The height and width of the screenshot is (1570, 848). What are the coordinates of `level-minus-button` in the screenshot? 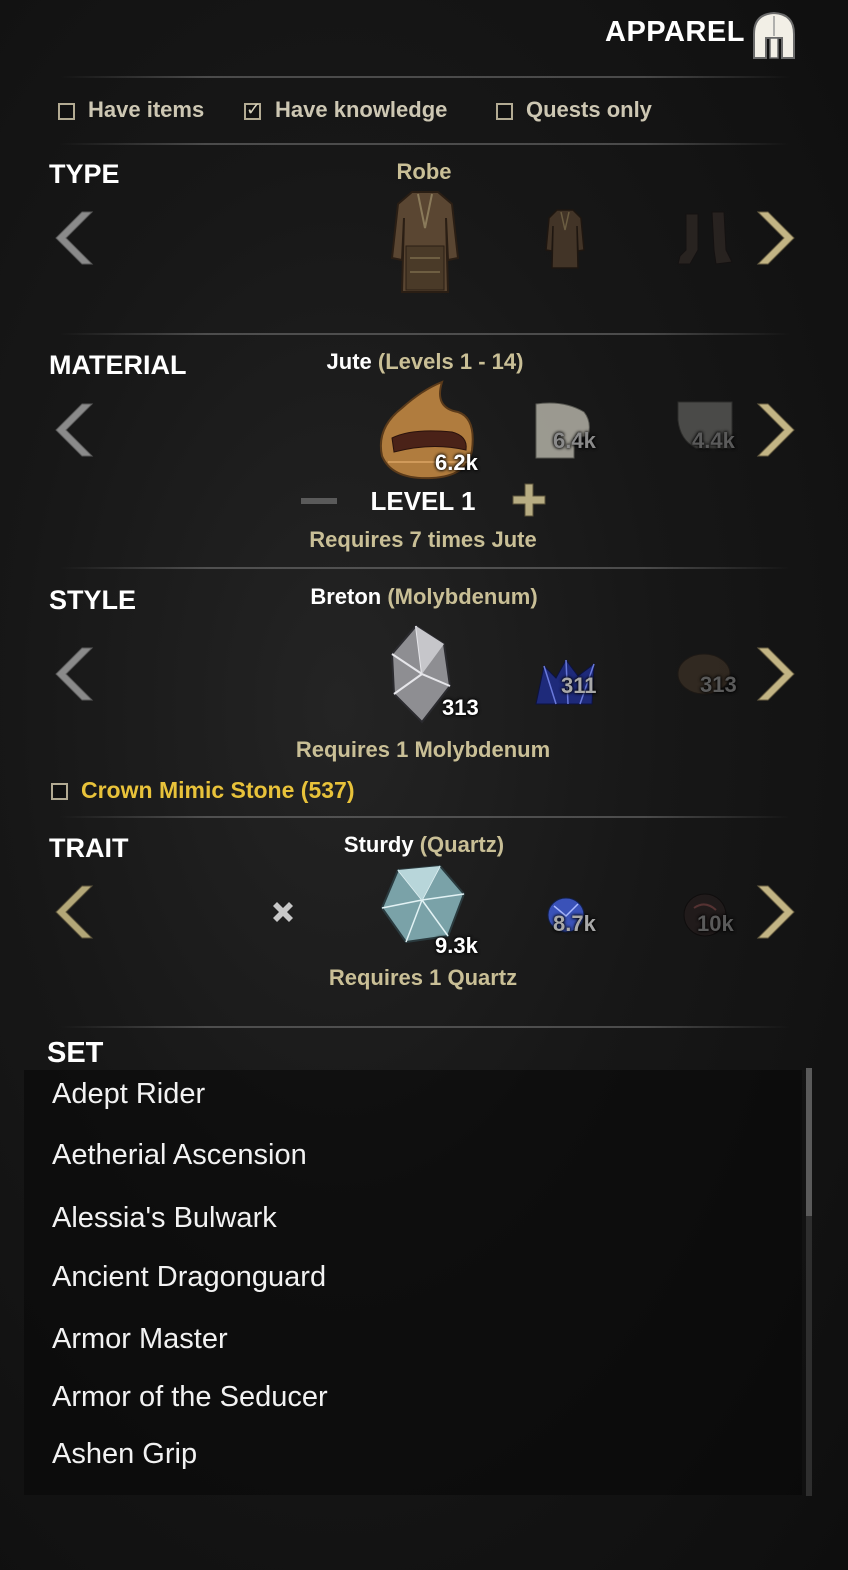 It's located at (319, 501).